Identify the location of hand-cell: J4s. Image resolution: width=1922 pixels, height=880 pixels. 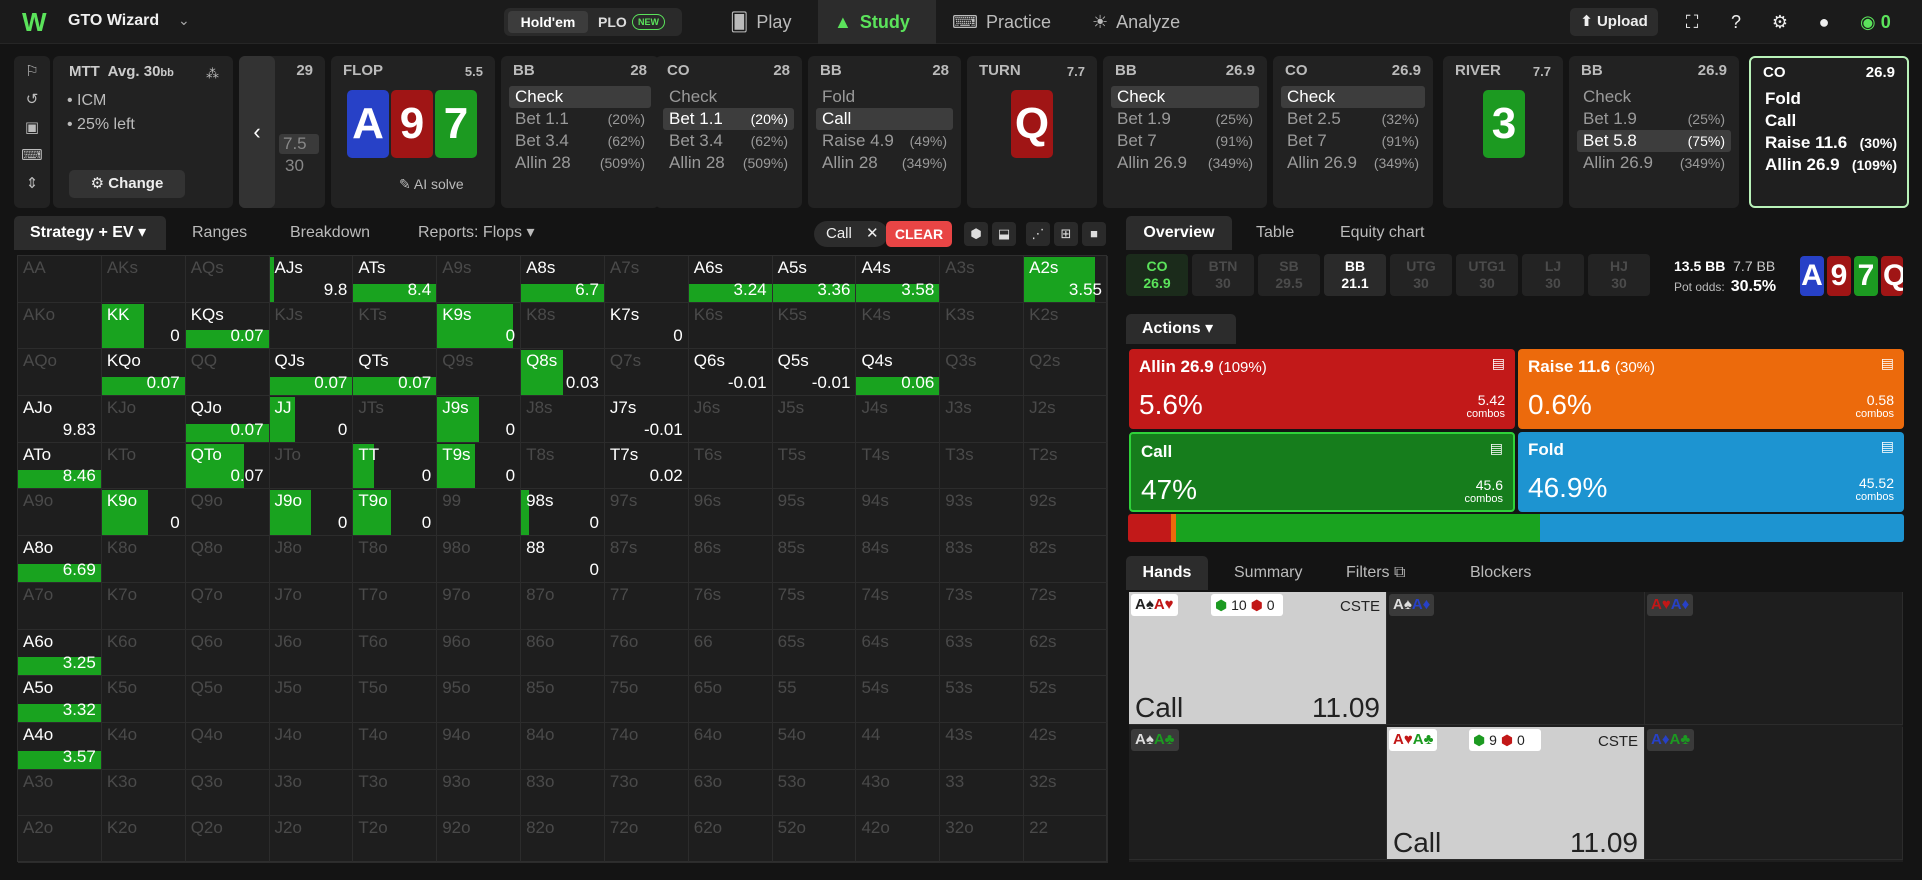
(898, 419).